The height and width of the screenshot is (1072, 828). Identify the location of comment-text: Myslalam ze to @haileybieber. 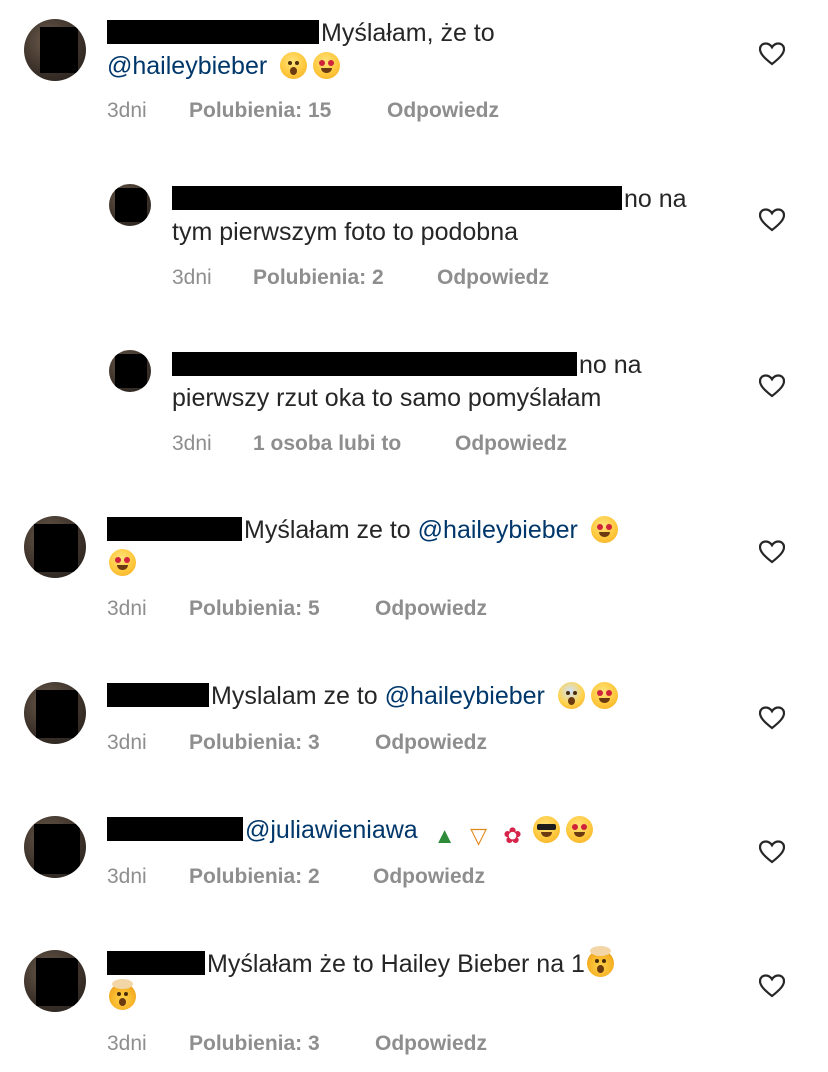
(417, 696).